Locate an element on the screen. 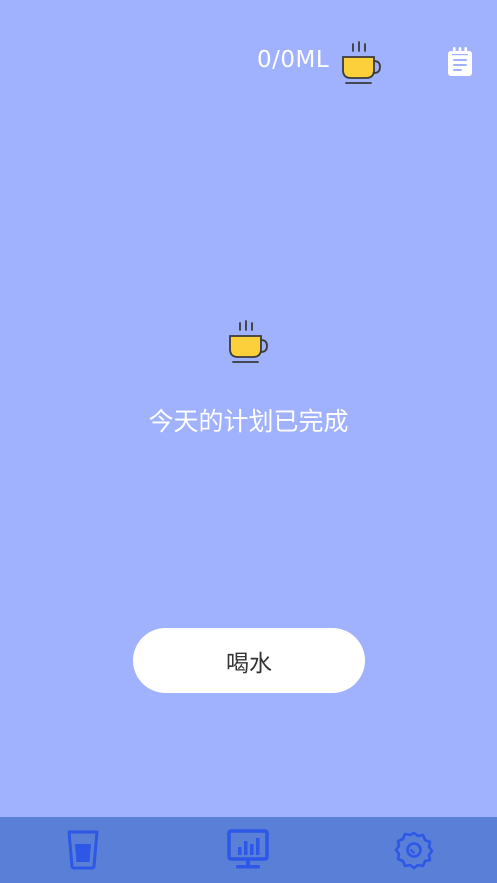 This screenshot has width=497, height=883. notepad-icon is located at coordinates (460, 62).